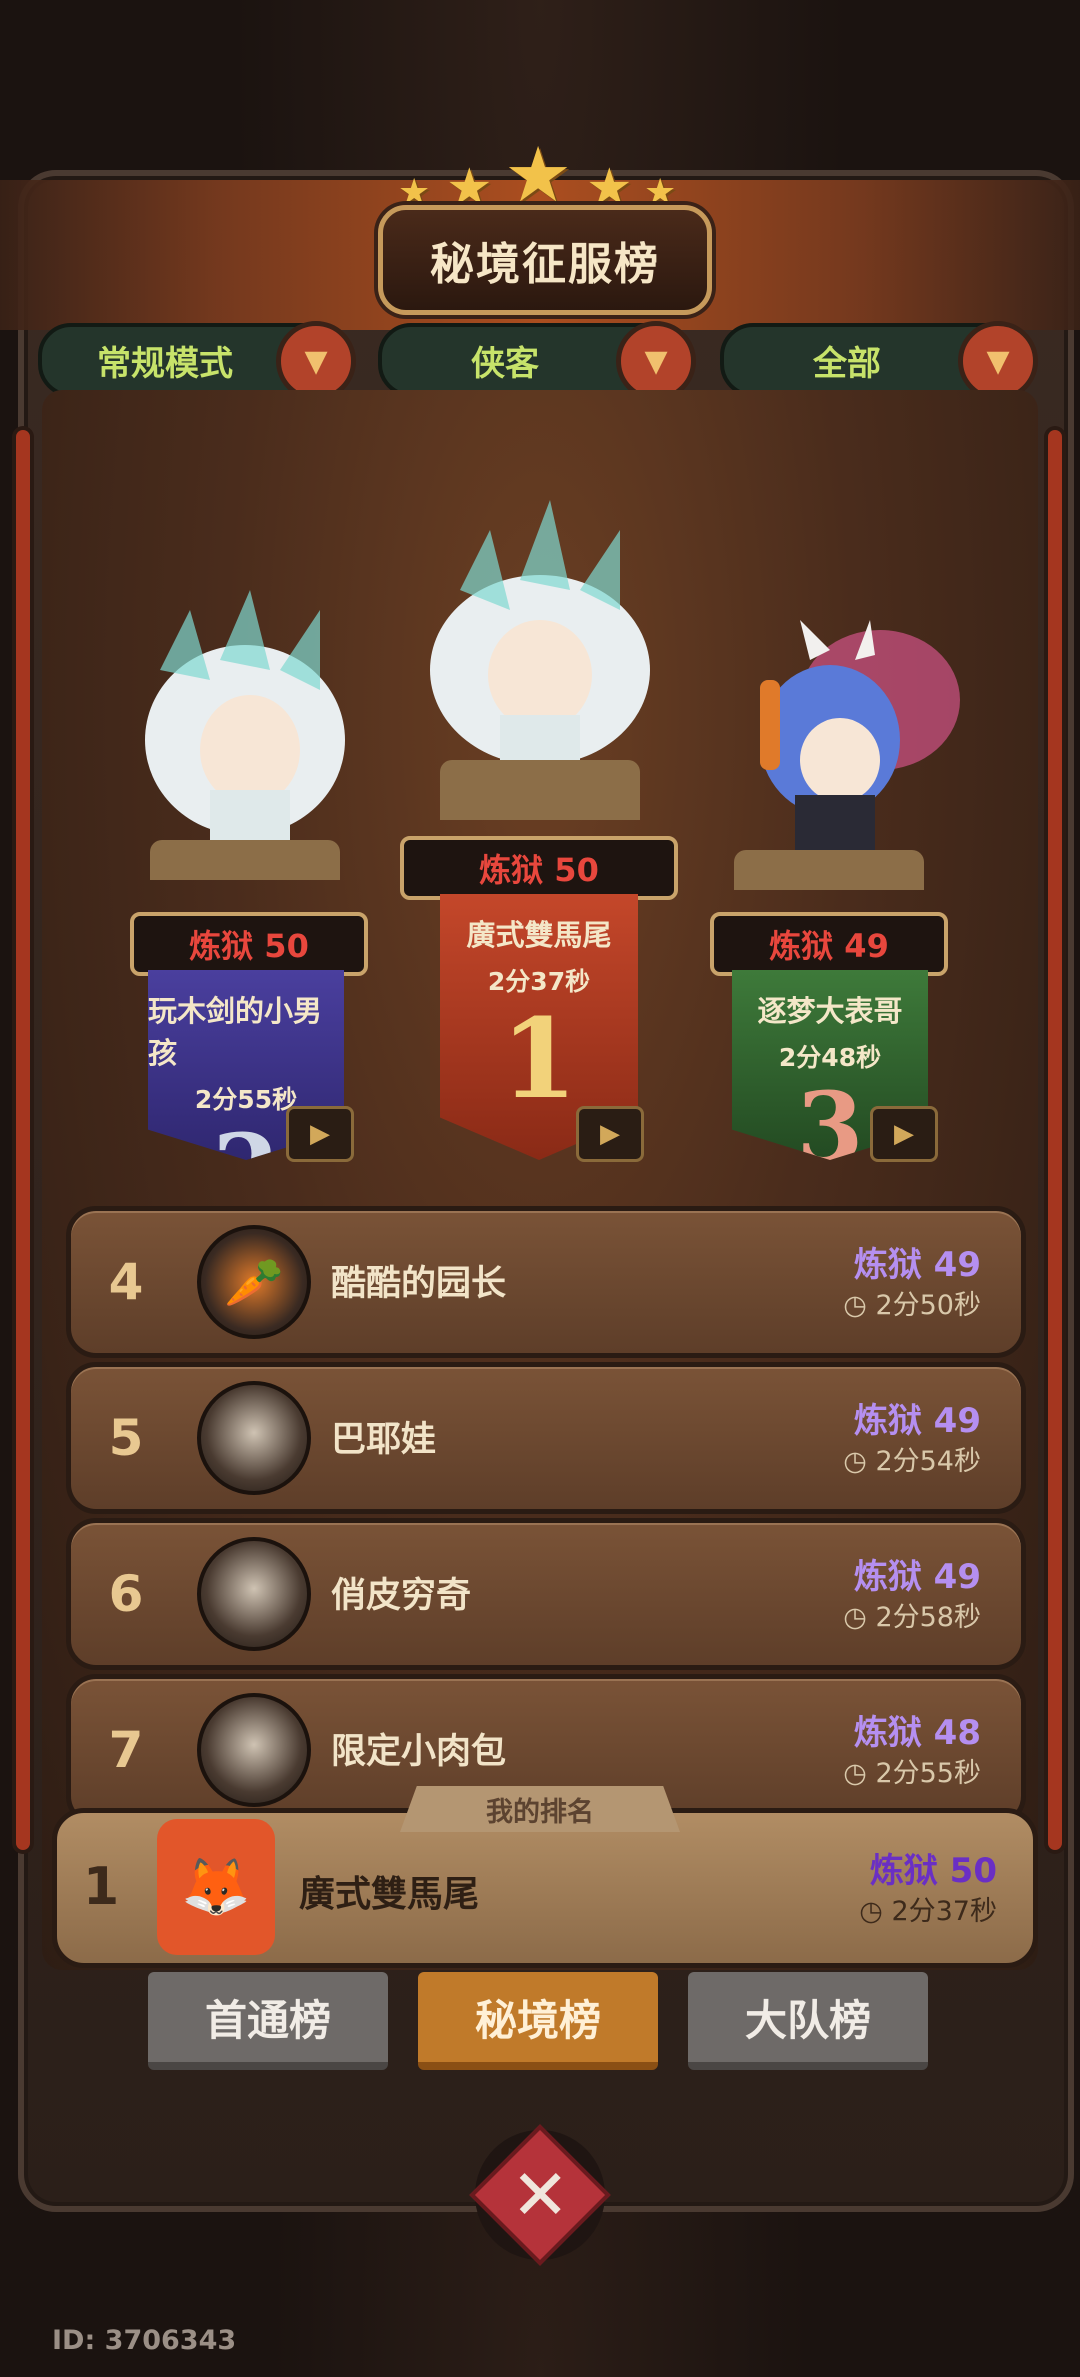 This screenshot has width=1080, height=2377. I want to click on podium-time: 2分37秒, so click(539, 981).